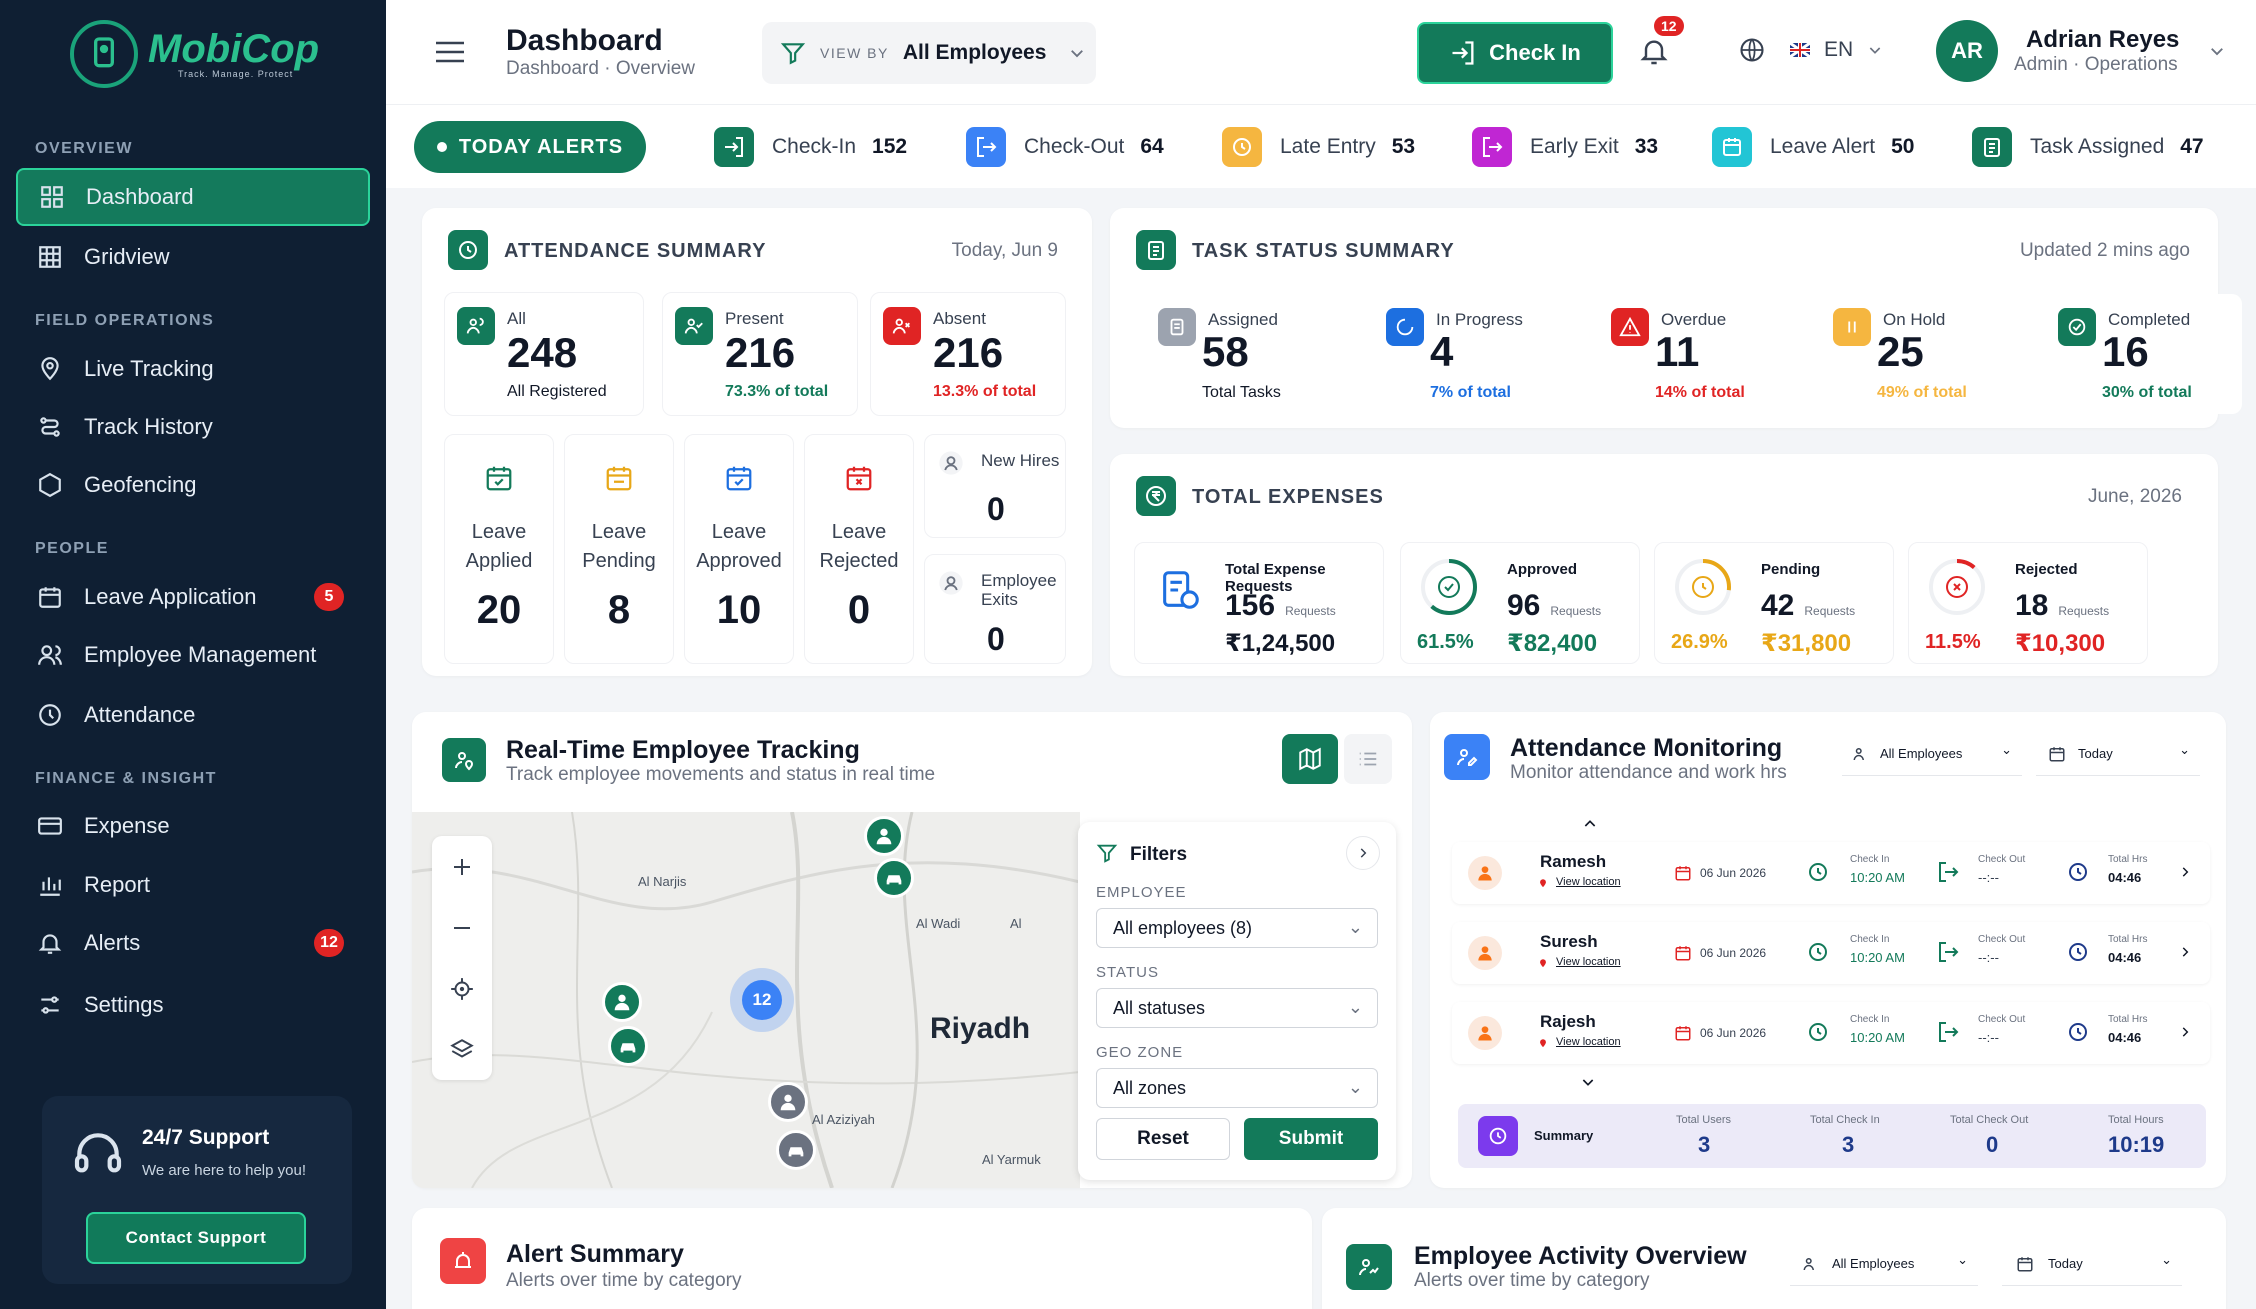  Describe the element at coordinates (1884, 1264) in the screenshot. I see `activity-employee-select: All Employees ⌄` at that location.